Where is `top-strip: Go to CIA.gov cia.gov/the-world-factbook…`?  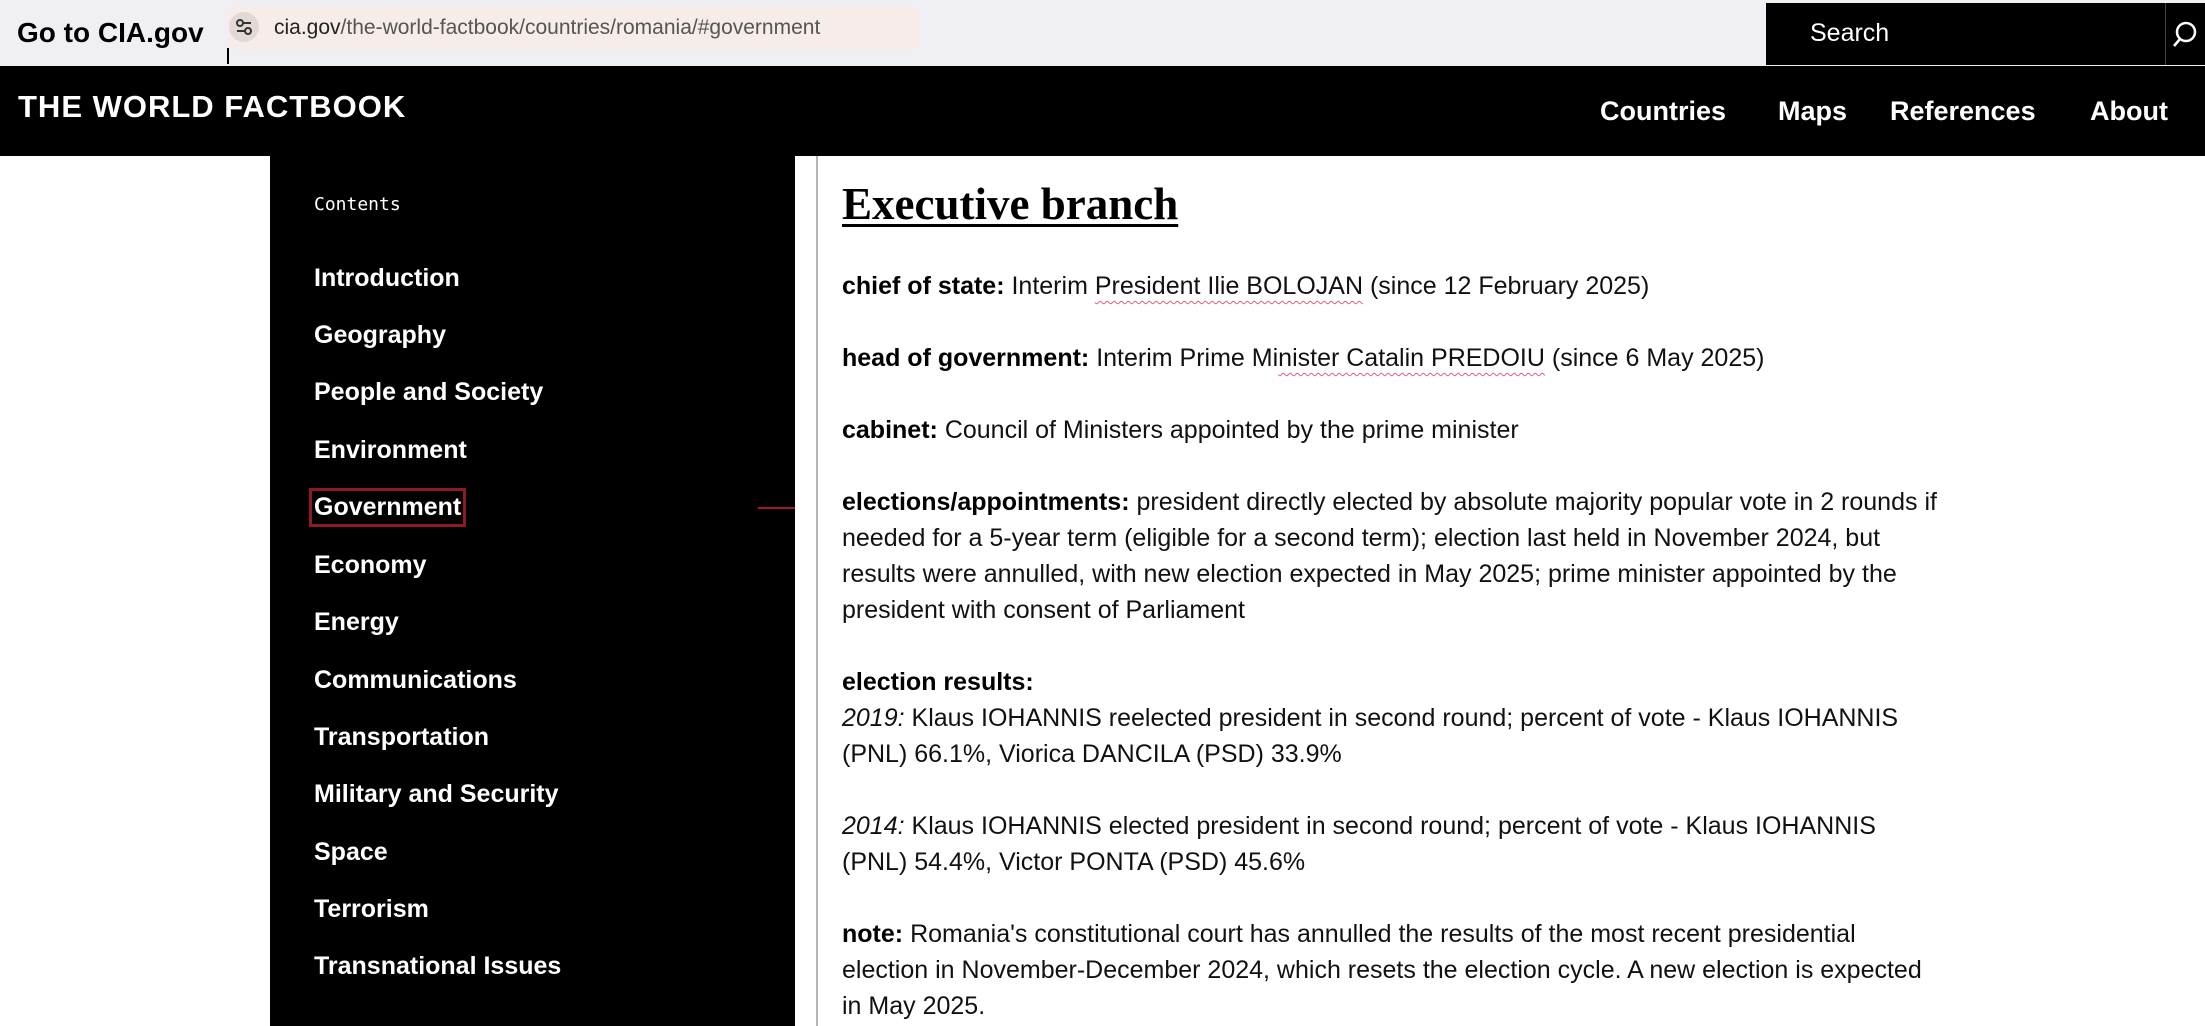 top-strip: Go to CIA.gov cia.gov/the-world-factbook… is located at coordinates (1102, 33).